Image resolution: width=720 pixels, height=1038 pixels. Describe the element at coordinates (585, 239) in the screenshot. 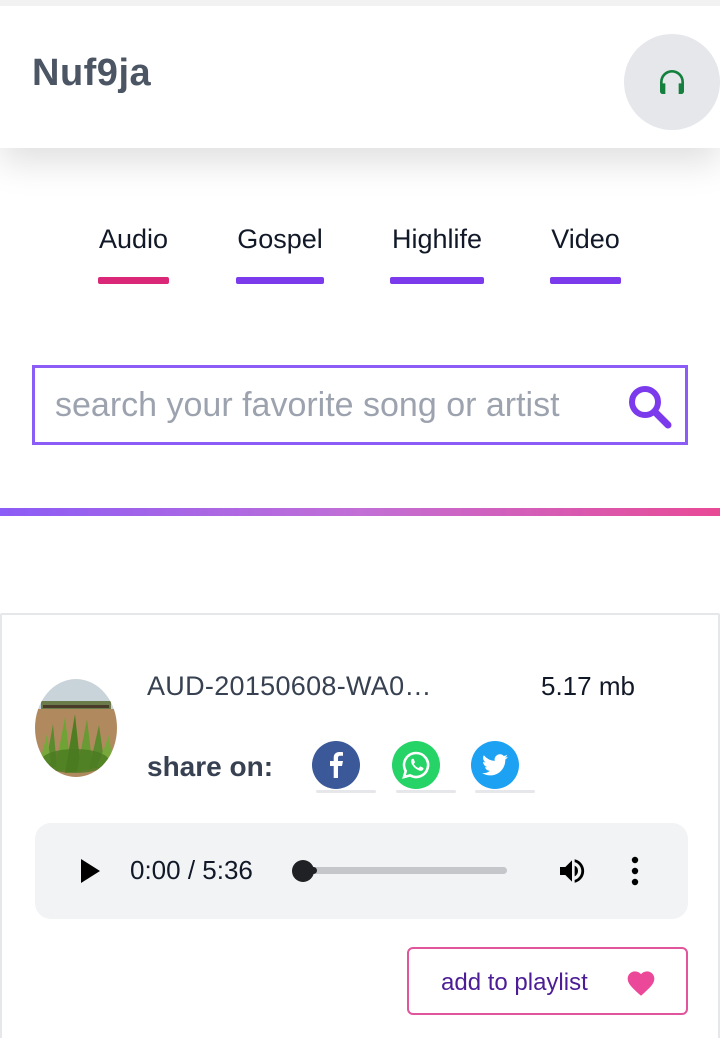

I see `tab-label: Video` at that location.